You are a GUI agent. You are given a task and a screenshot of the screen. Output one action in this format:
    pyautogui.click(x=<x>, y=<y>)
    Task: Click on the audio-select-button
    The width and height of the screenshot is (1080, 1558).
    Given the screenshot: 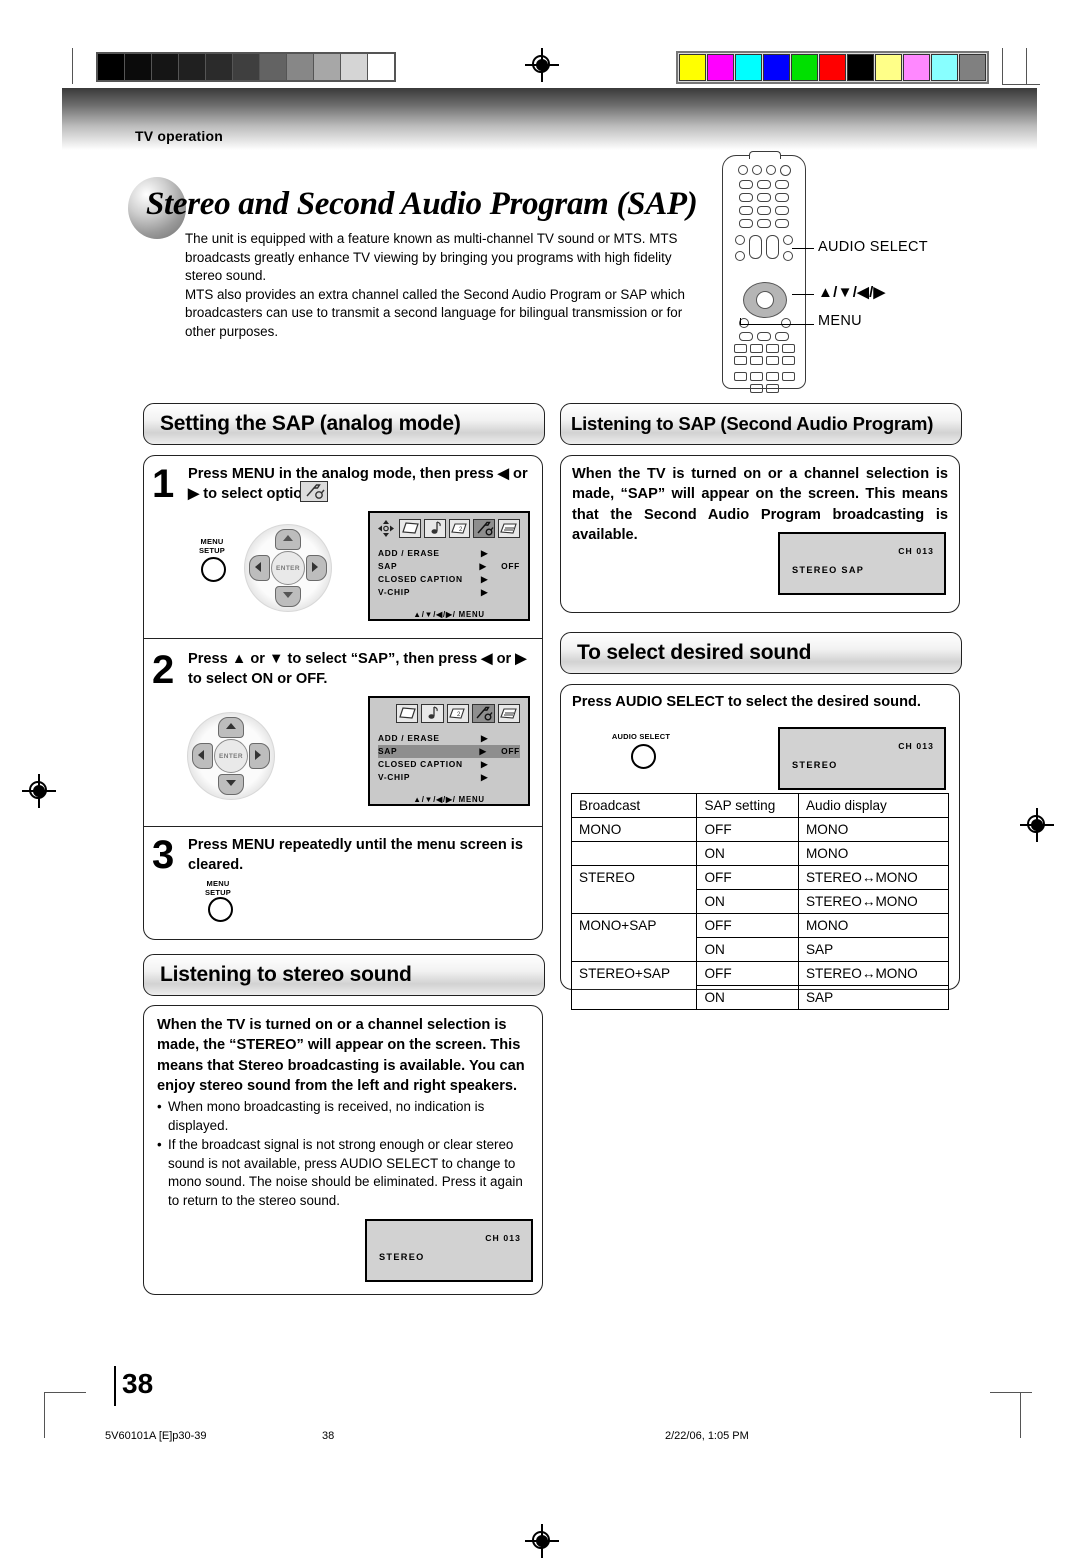 What is the action you would take?
    pyautogui.click(x=643, y=756)
    